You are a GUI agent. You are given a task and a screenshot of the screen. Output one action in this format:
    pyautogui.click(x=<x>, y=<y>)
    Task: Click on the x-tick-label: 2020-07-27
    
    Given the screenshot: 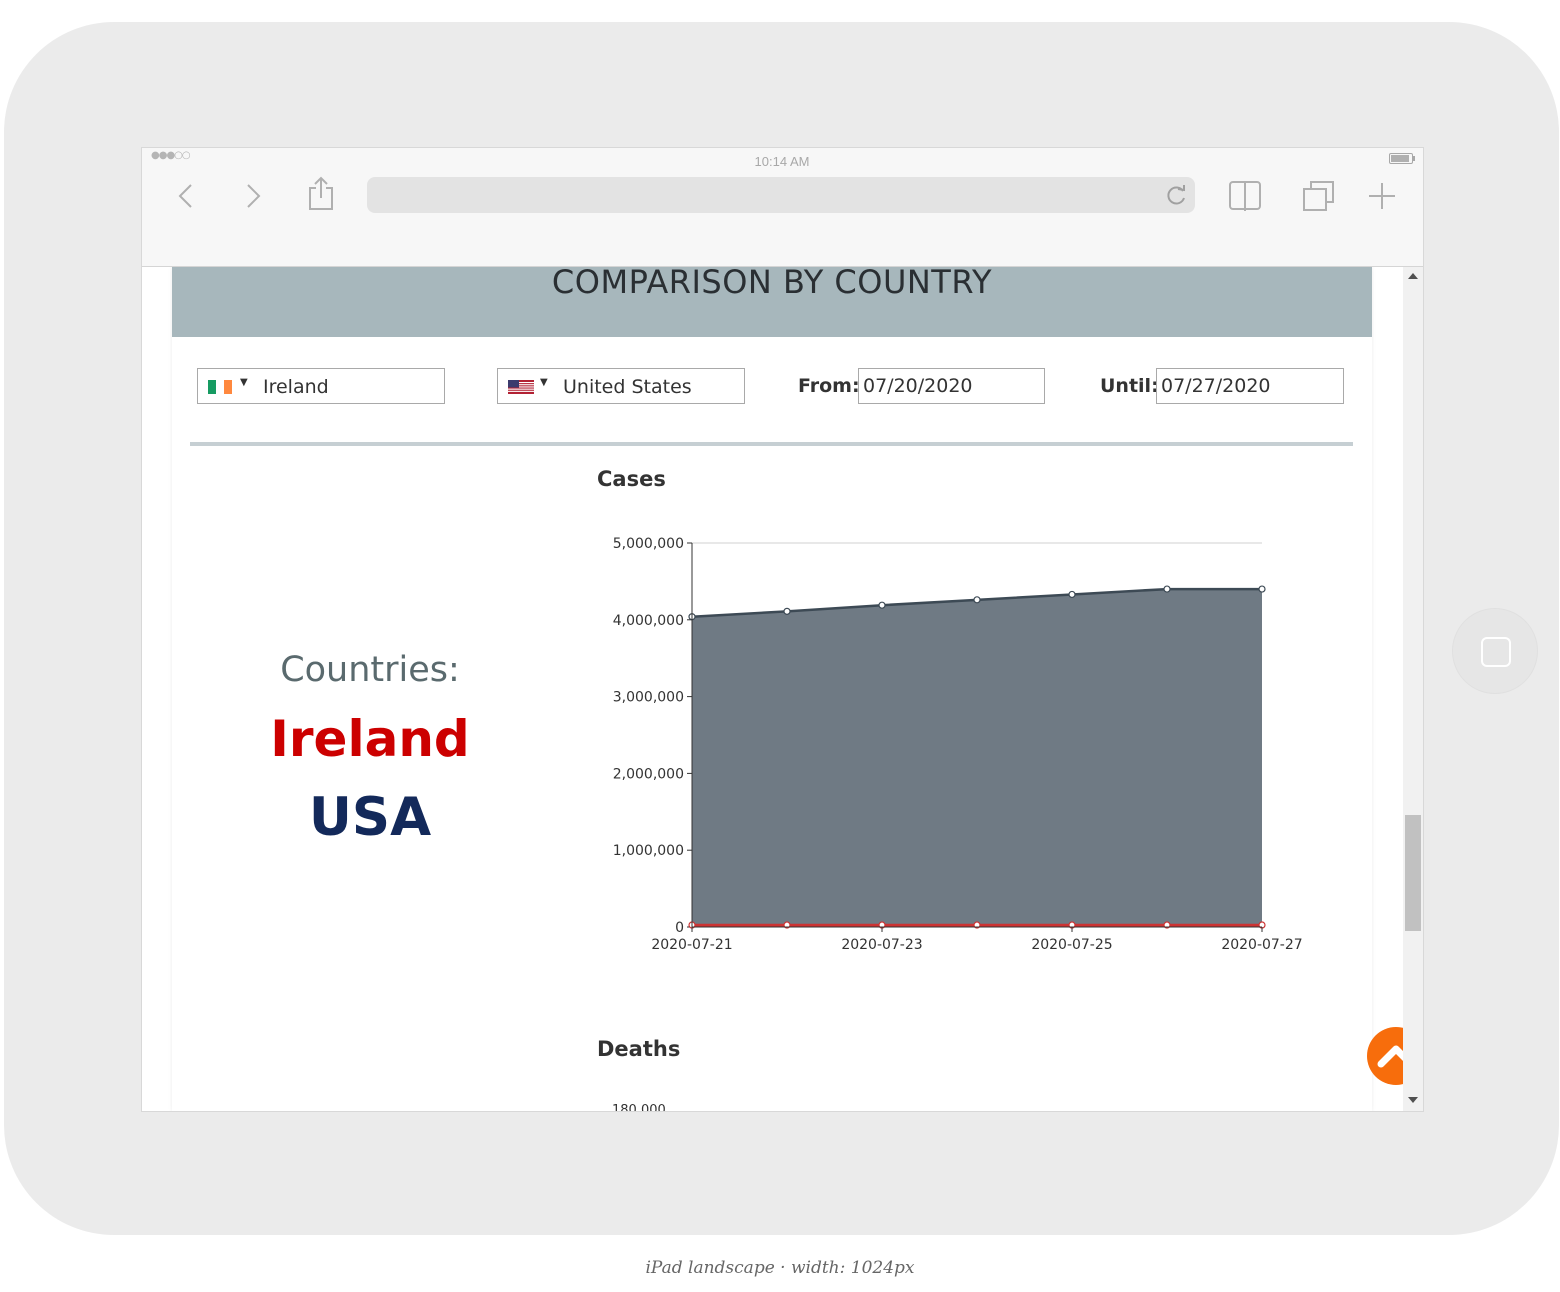 What is the action you would take?
    pyautogui.click(x=1261, y=945)
    